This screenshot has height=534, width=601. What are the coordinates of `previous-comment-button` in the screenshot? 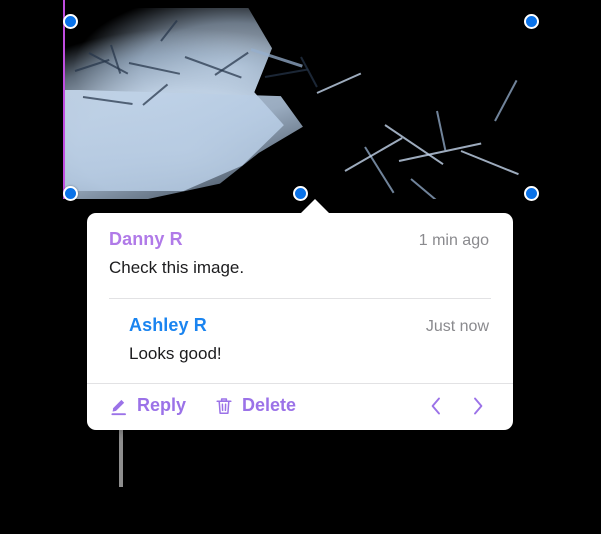 It's located at (436, 406).